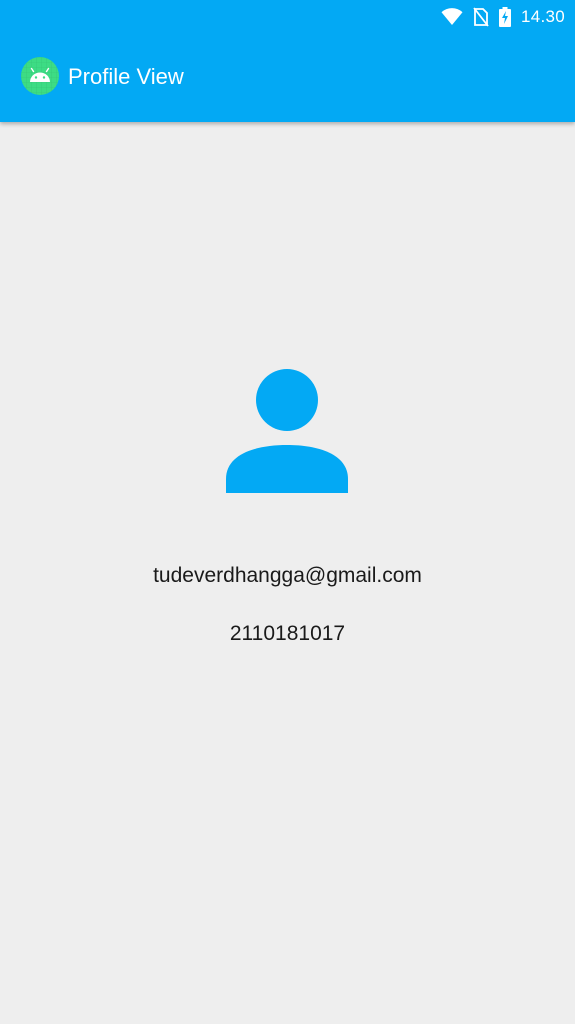 Image resolution: width=575 pixels, height=1024 pixels. I want to click on person-icon, so click(287, 431).